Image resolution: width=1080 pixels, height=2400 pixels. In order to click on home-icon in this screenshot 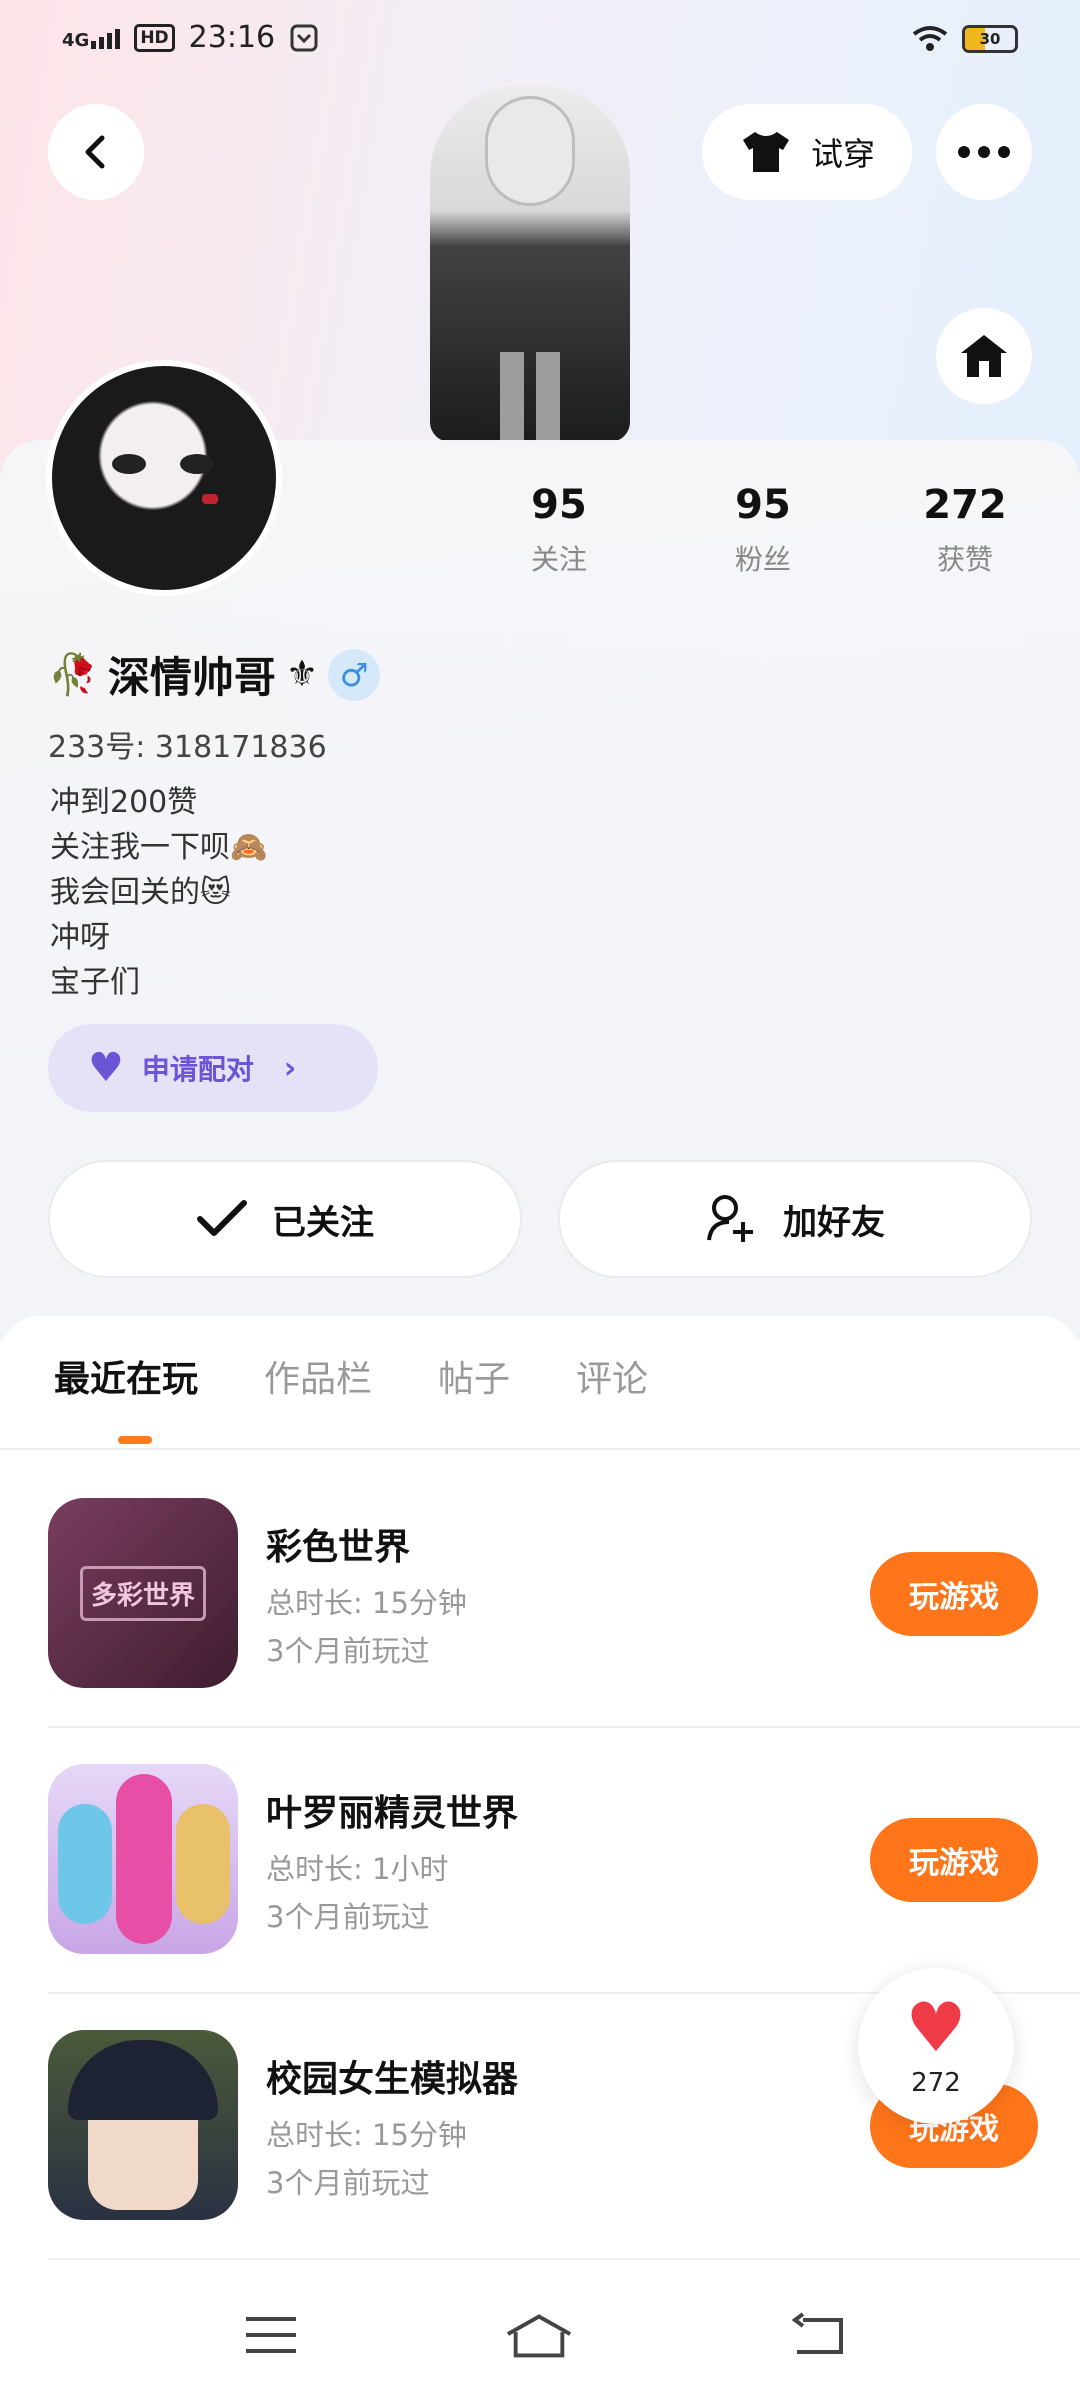, I will do `click(984, 356)`.